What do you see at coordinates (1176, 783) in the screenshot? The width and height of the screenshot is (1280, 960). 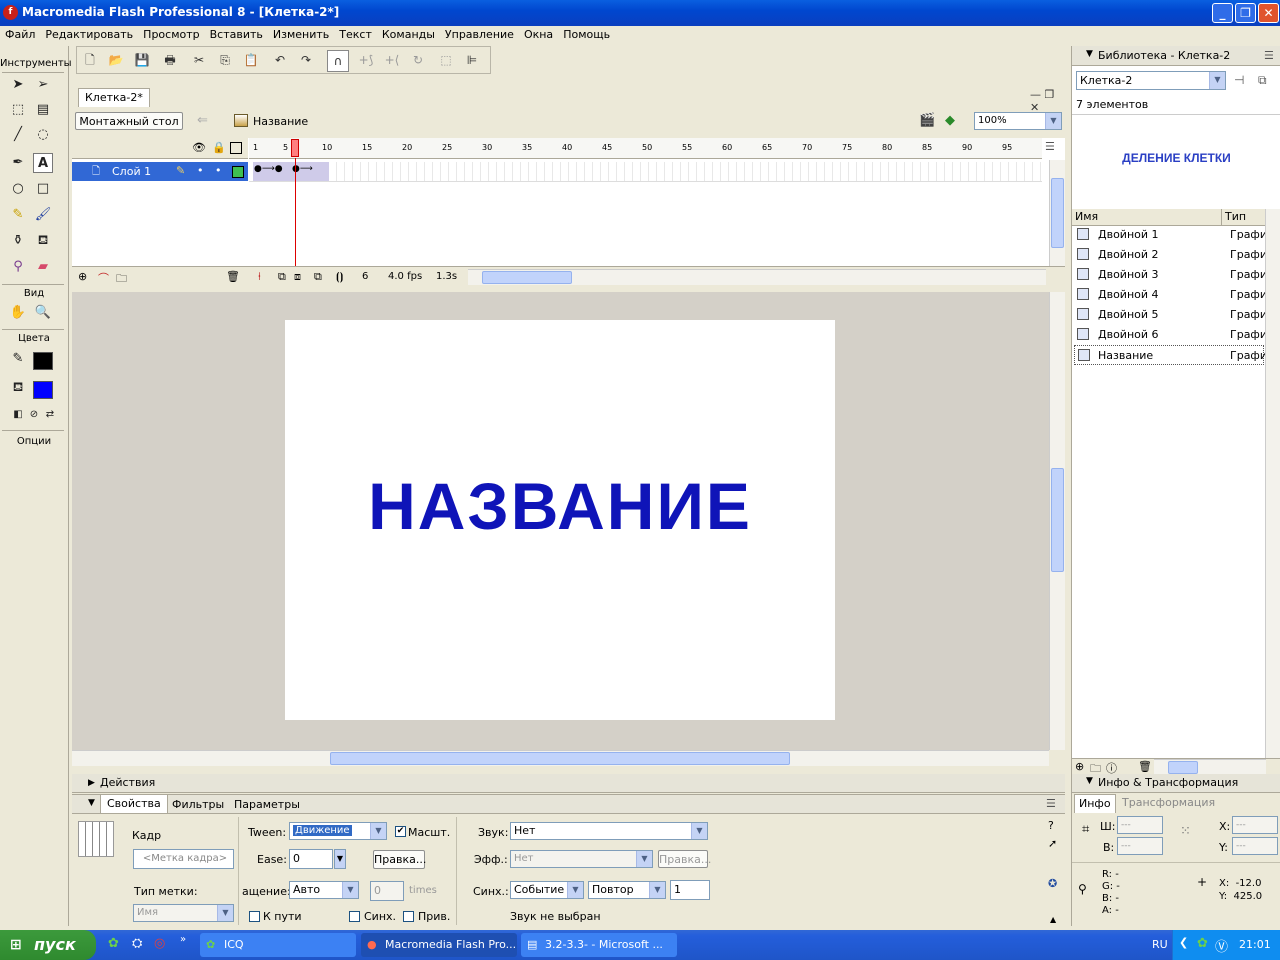 I see `info-header: ▼ Инфо & Трансформация` at bounding box center [1176, 783].